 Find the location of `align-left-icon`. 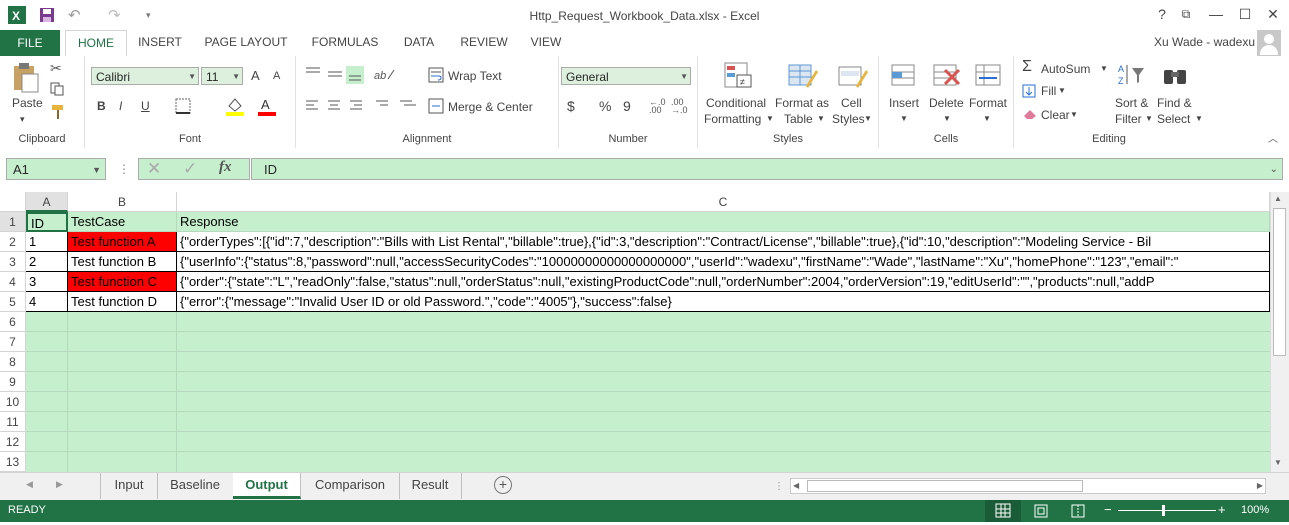

align-left-icon is located at coordinates (364, 107).